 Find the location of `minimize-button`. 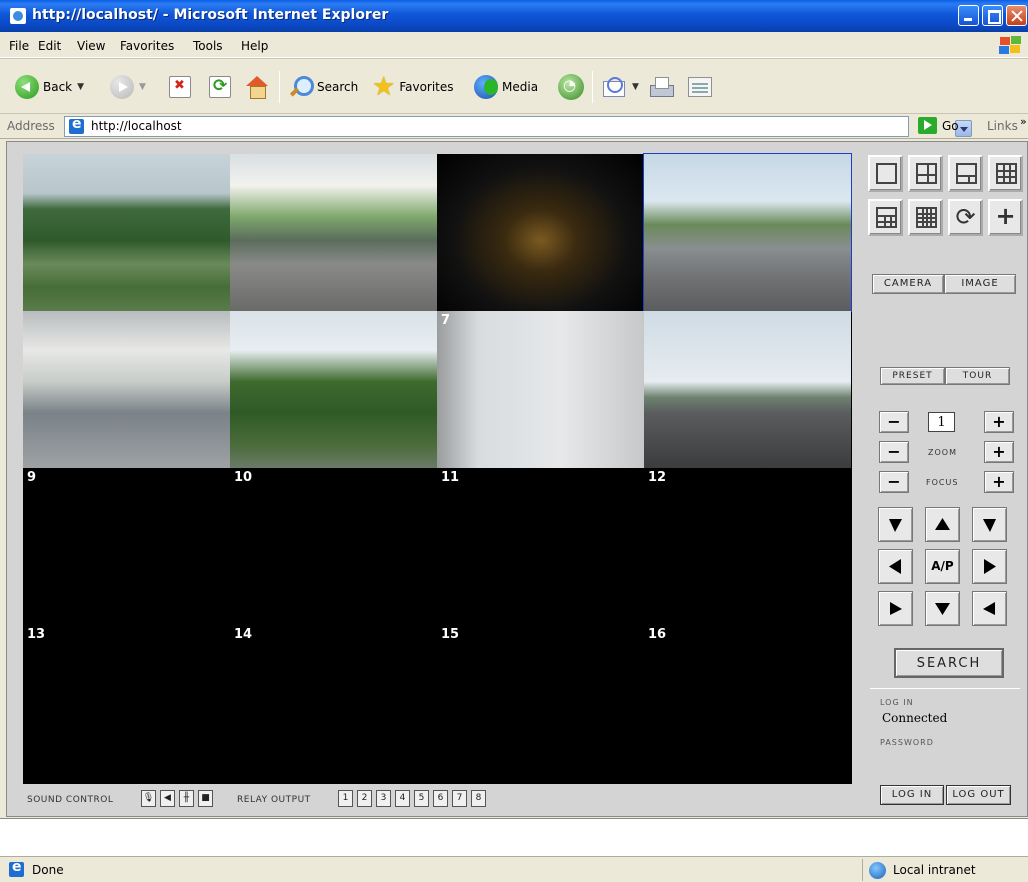

minimize-button is located at coordinates (968, 15).